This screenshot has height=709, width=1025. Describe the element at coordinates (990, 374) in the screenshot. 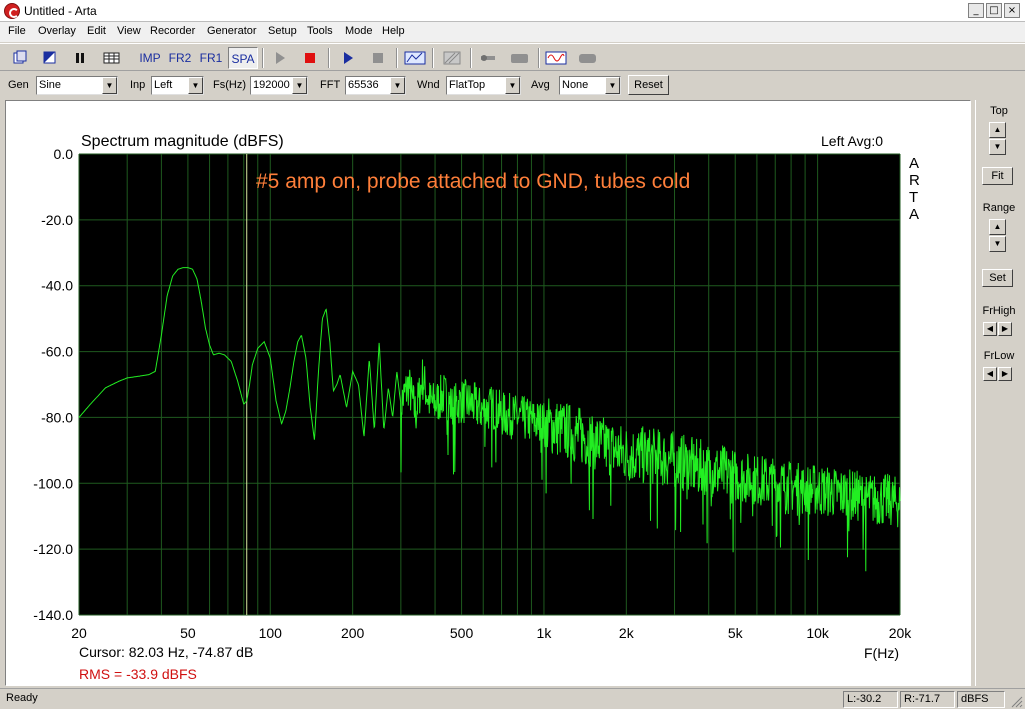

I see `frlow-left-button: ◀` at that location.